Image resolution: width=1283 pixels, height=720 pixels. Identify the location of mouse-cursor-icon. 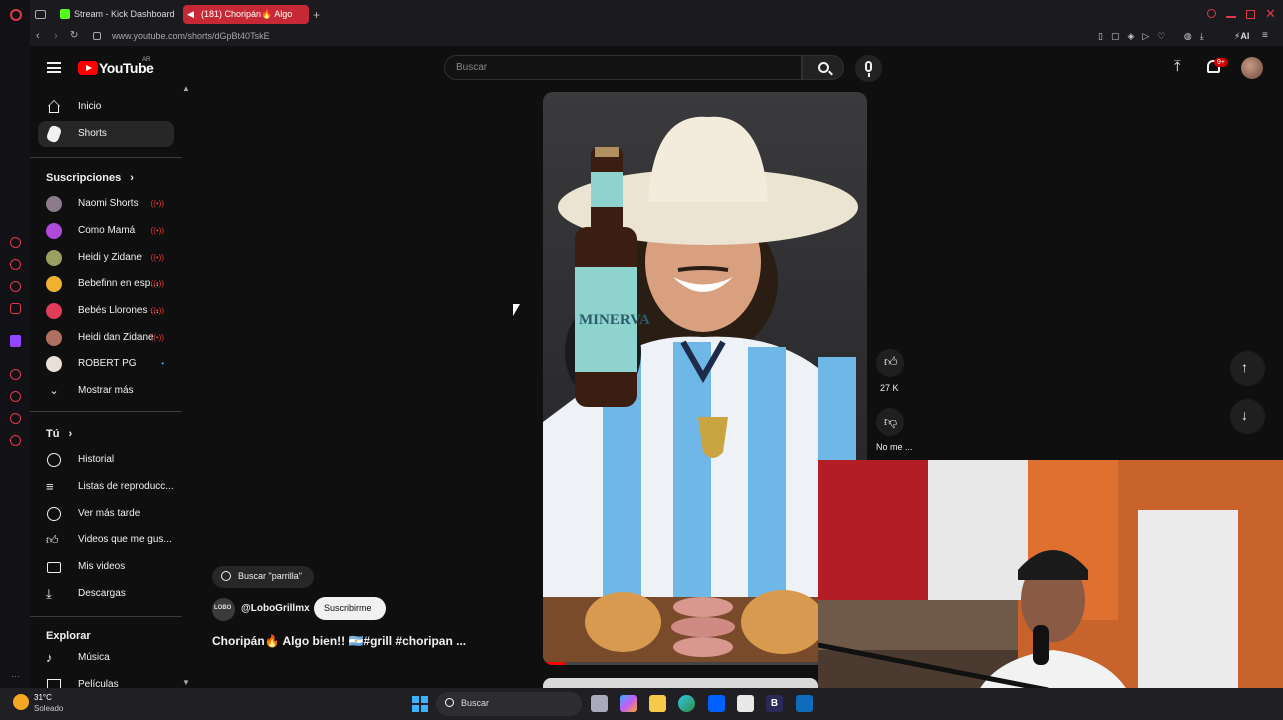
(516, 310).